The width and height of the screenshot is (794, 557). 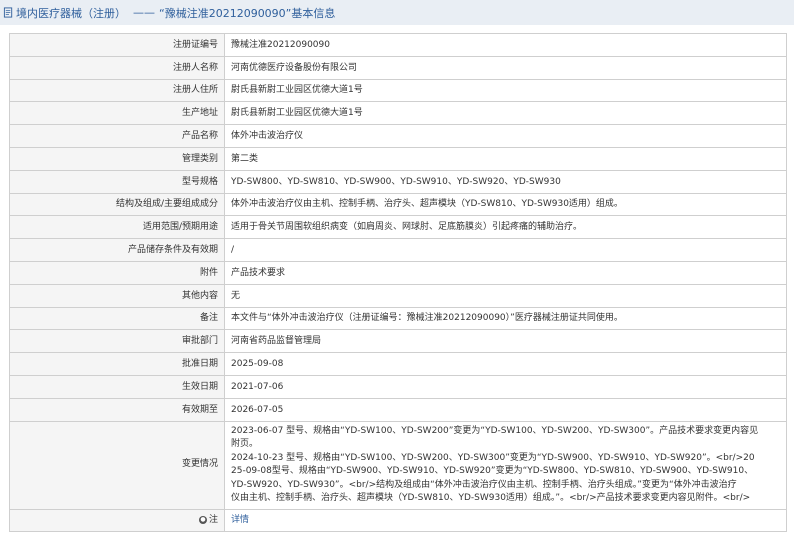 I want to click on table-row: 管理类别 第二类, so click(x=398, y=158).